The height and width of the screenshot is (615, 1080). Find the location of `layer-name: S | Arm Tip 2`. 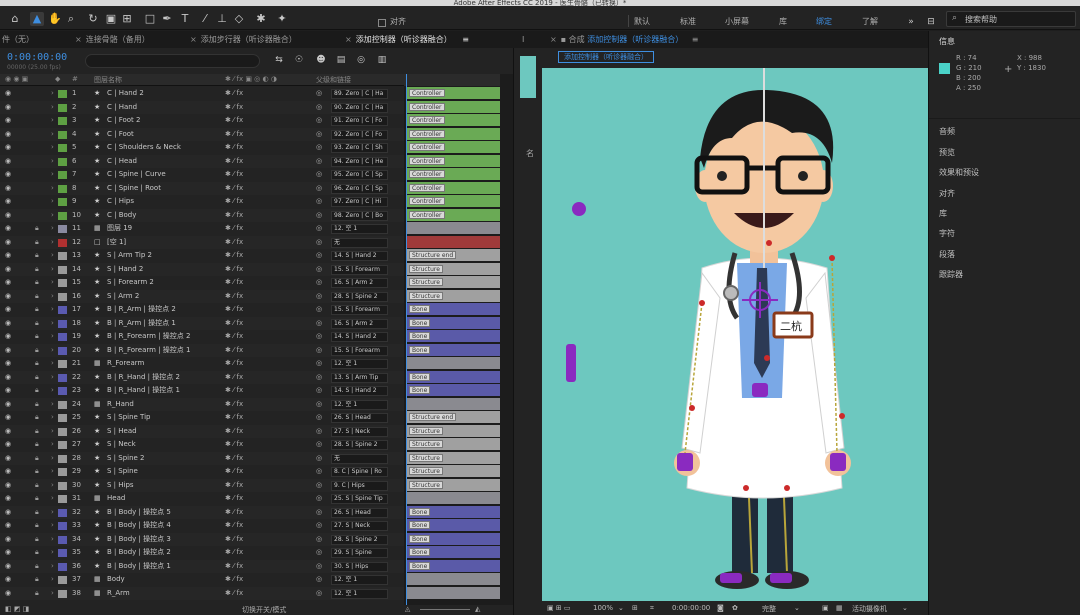

layer-name: S | Arm Tip 2 is located at coordinates (163, 256).